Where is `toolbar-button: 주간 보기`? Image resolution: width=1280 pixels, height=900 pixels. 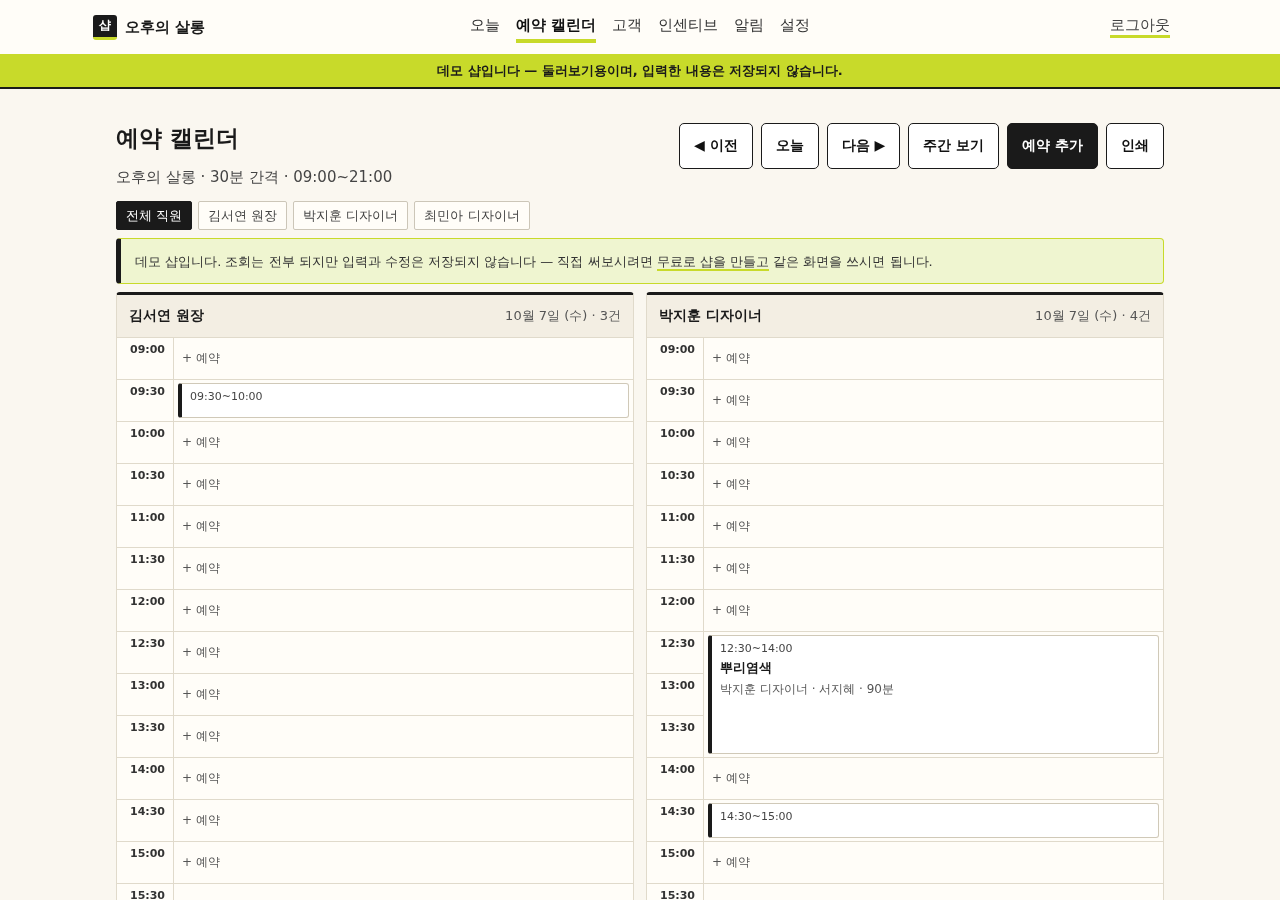 toolbar-button: 주간 보기 is located at coordinates (954, 146).